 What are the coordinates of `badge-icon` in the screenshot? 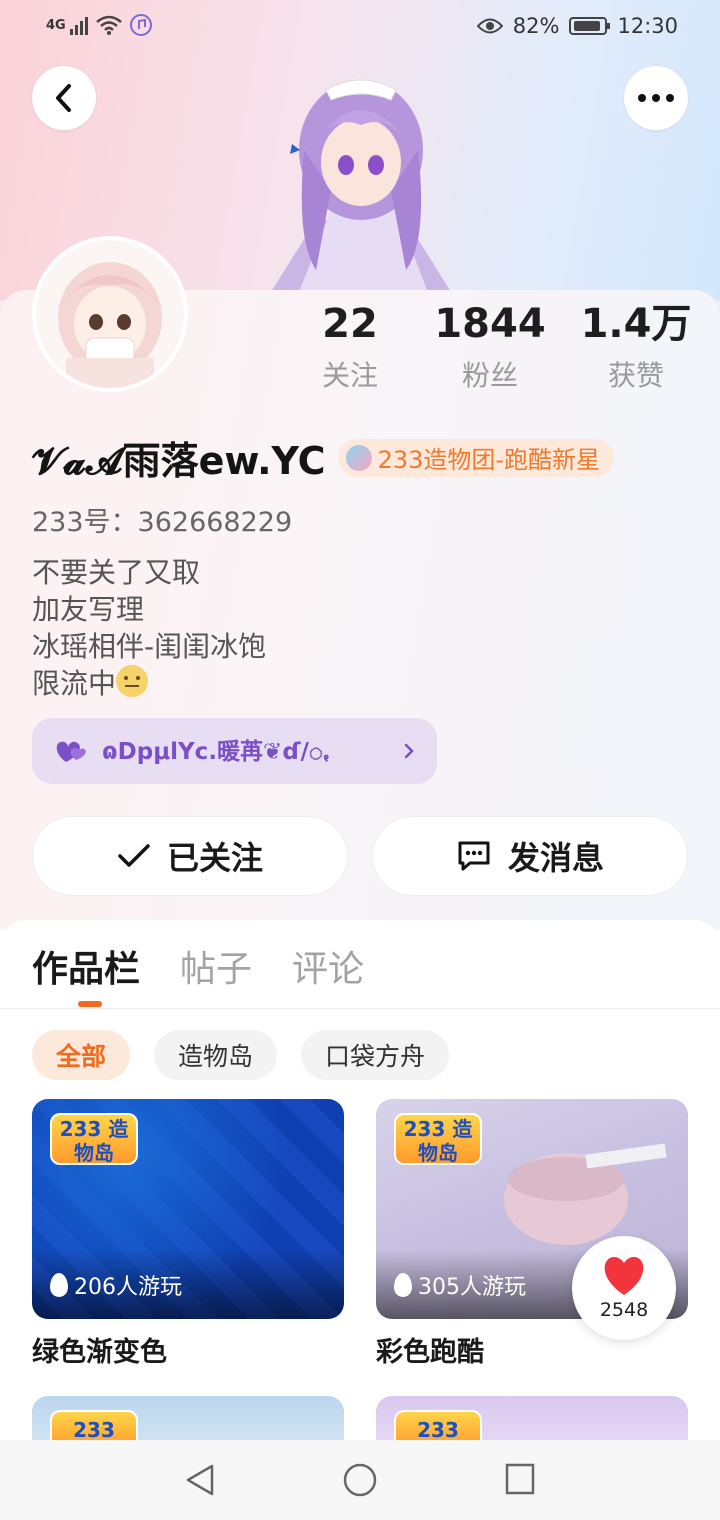 It's located at (358, 457).